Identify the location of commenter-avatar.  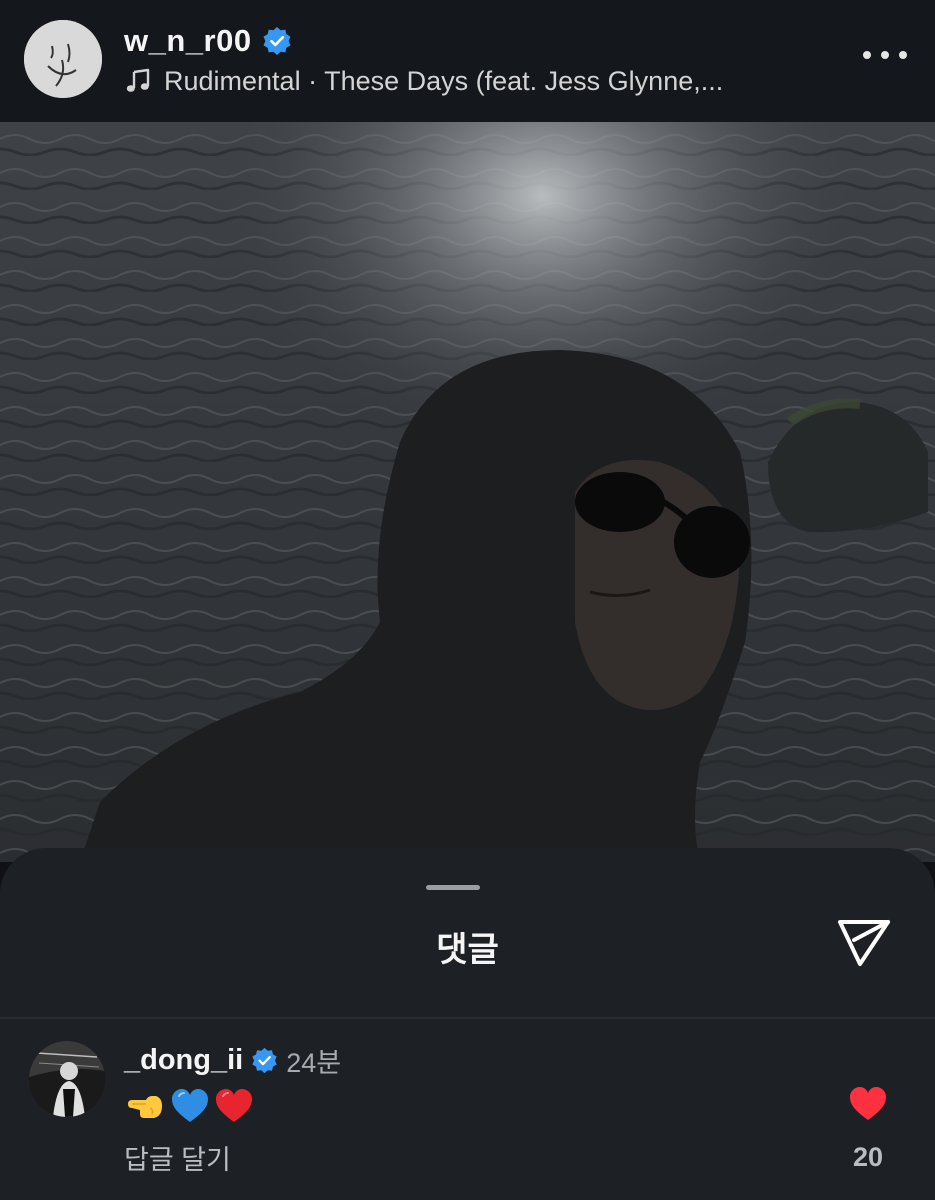
(67, 1079).